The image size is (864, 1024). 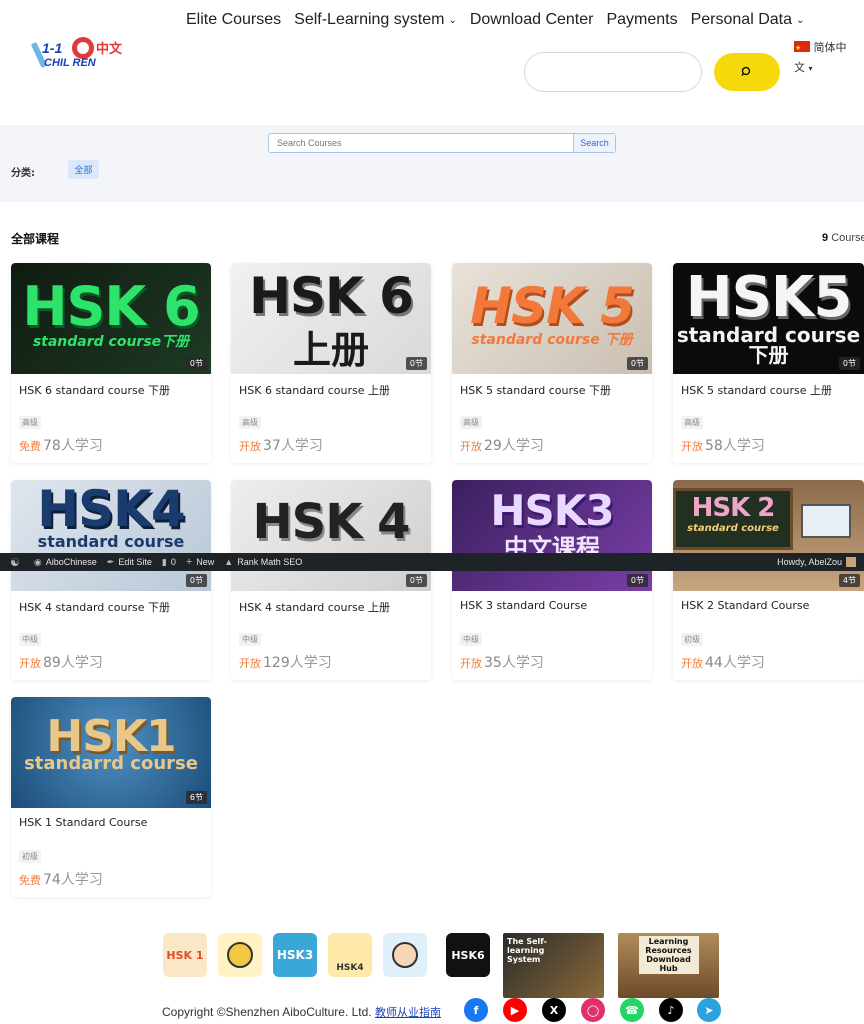 What do you see at coordinates (847, 238) in the screenshot?
I see `course-count-label: Course` at bounding box center [847, 238].